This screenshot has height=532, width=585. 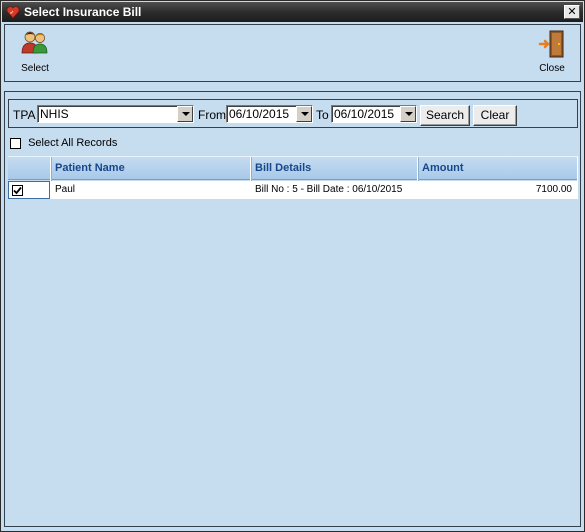 I want to click on select-label: Select, so click(x=35, y=68).